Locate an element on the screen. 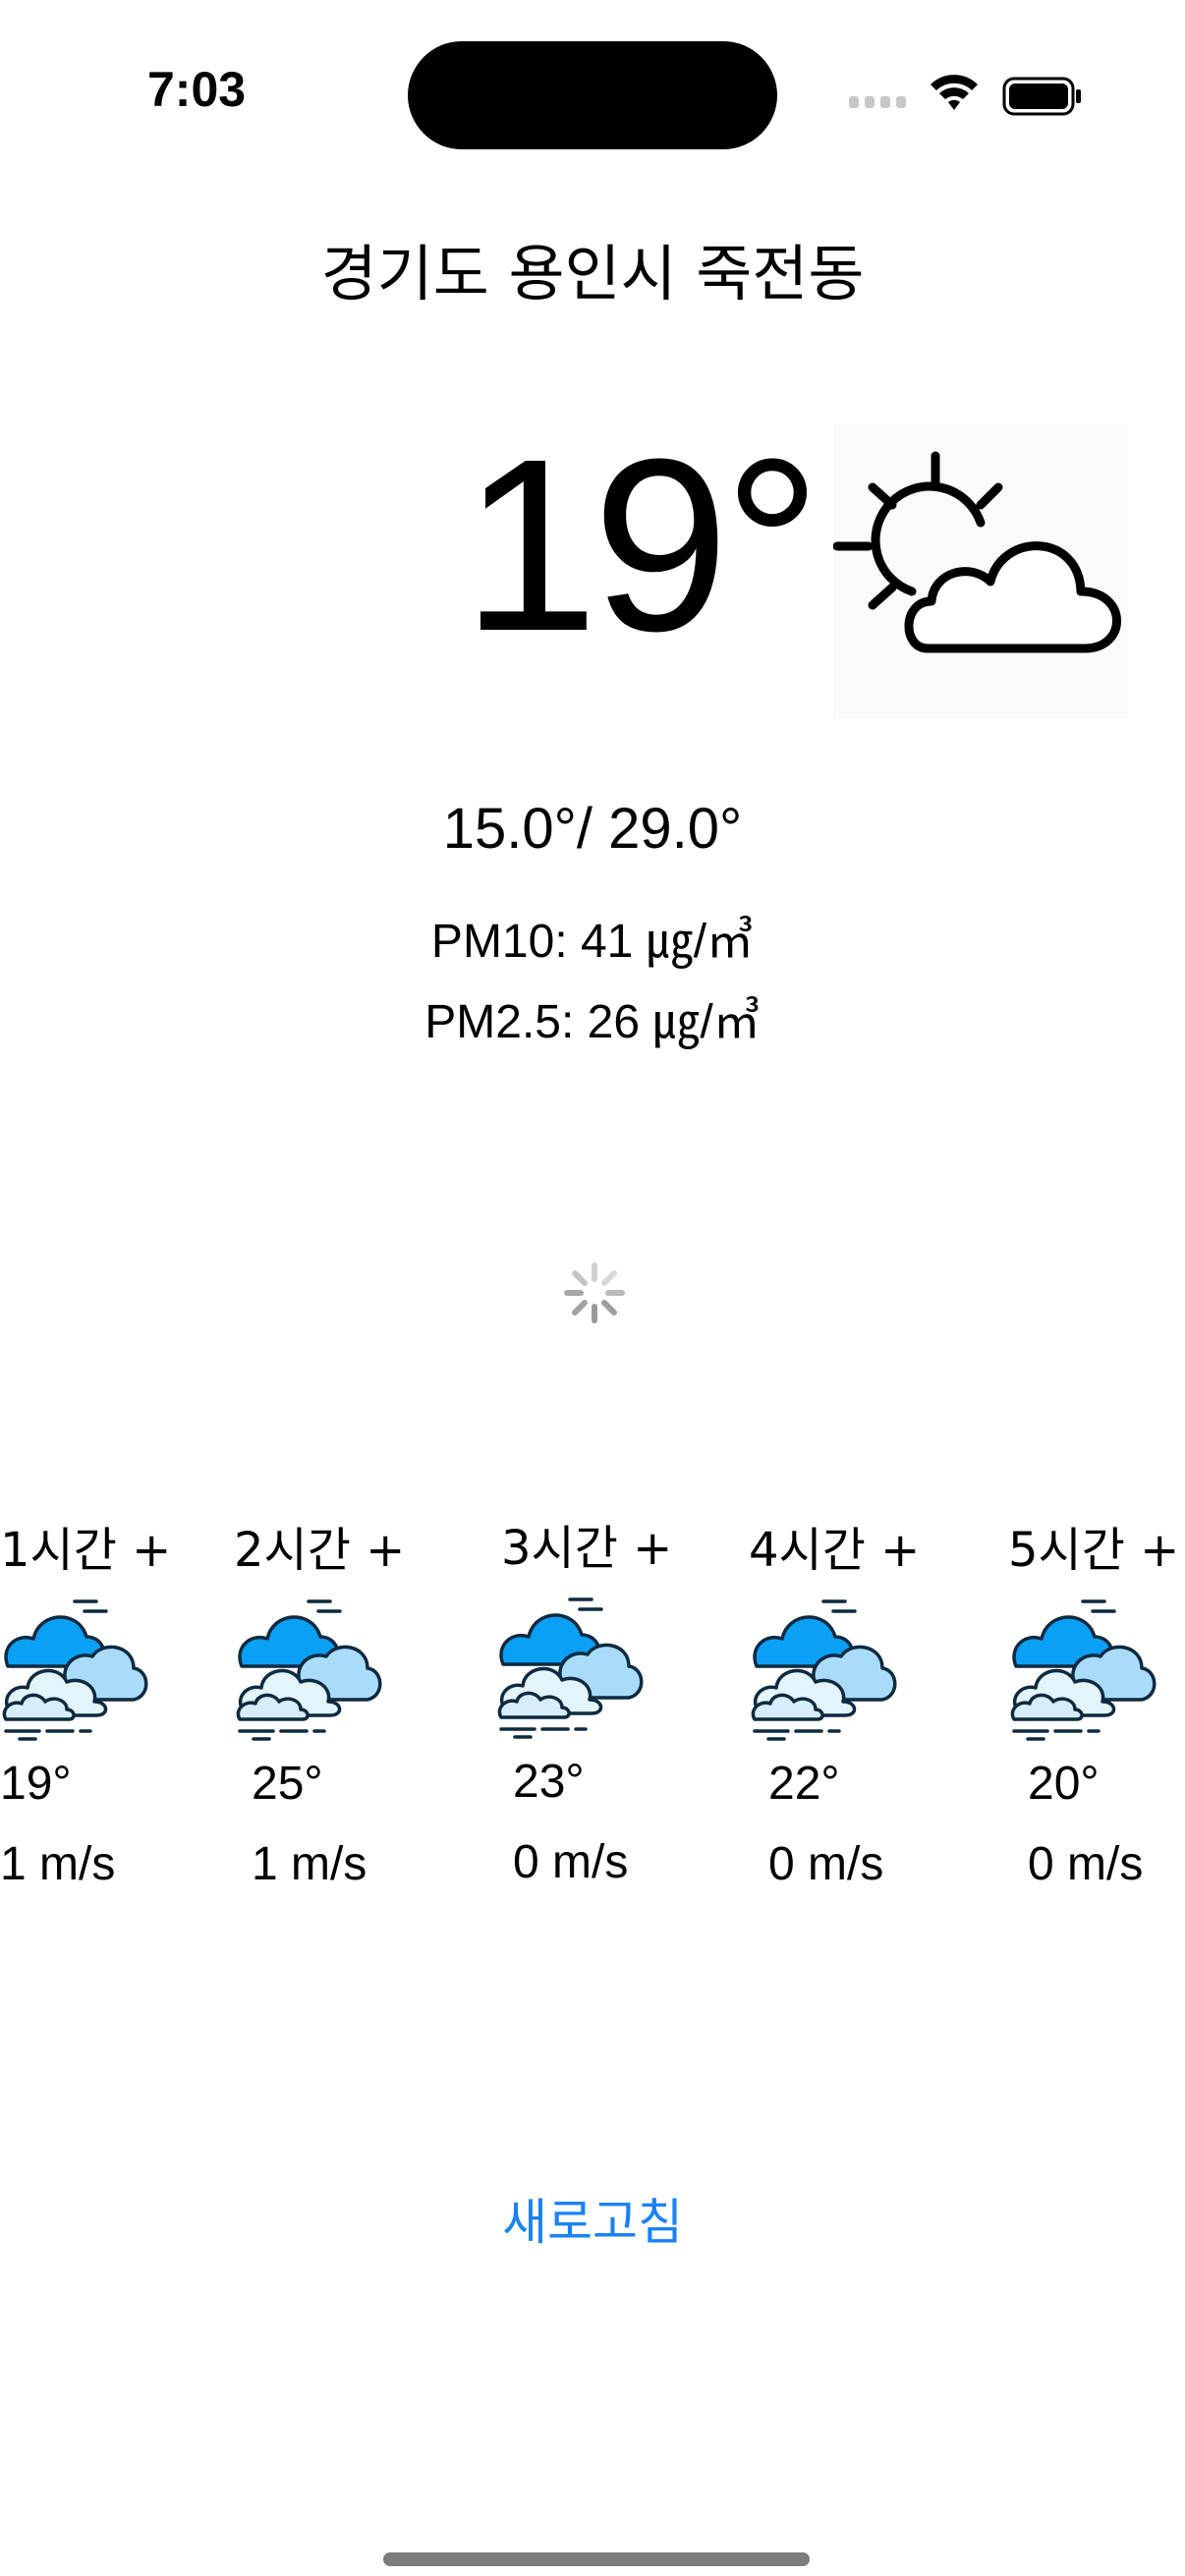 The height and width of the screenshot is (2576, 1185). pm10-reading: PM10: 41 ㎍/㎥ is located at coordinates (592, 942).